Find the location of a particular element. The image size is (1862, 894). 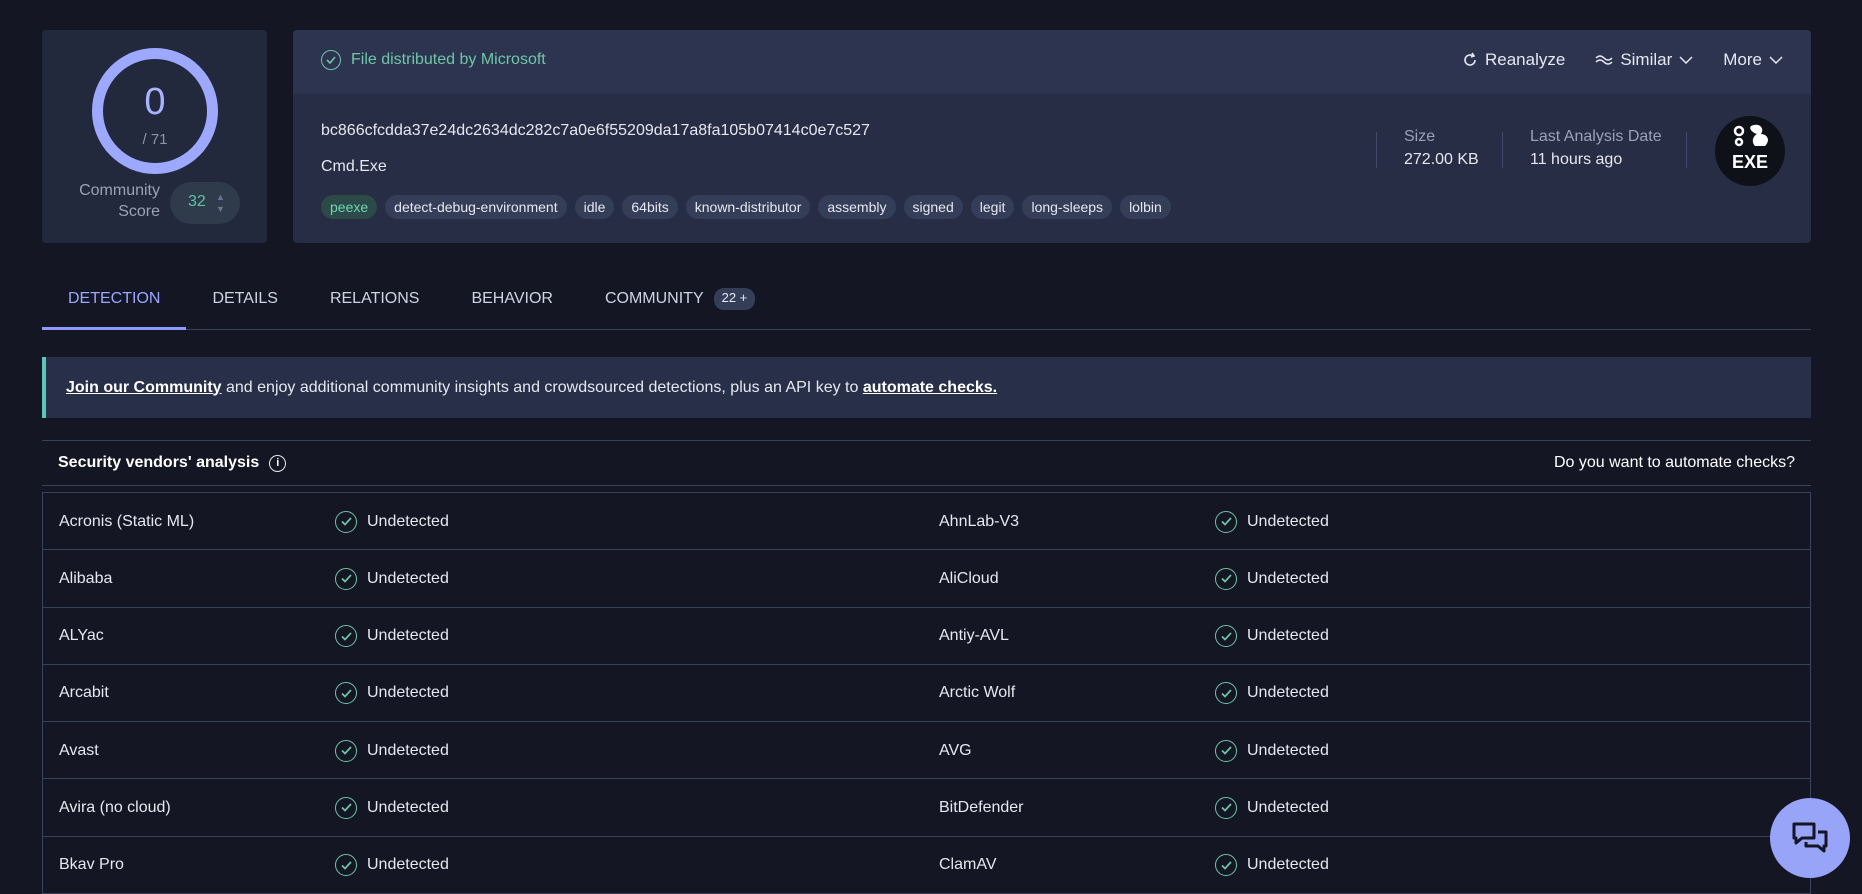

tab-community: COMMUNITY 22 + is located at coordinates (680, 301).